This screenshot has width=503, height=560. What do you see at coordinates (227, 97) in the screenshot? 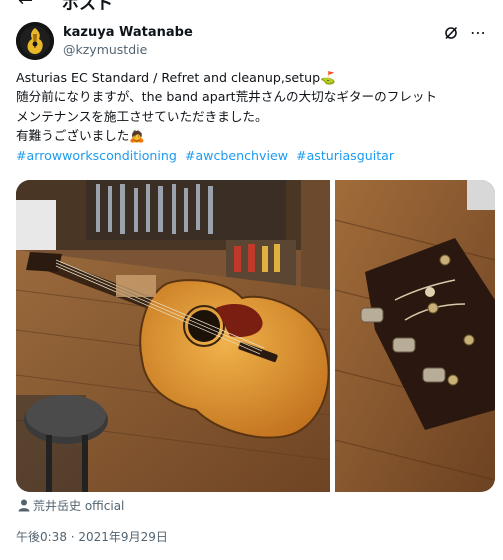
I see `tweet-line-2: 随分前になりますが、the band apart荒井さんの大切なギターのフレット` at bounding box center [227, 97].